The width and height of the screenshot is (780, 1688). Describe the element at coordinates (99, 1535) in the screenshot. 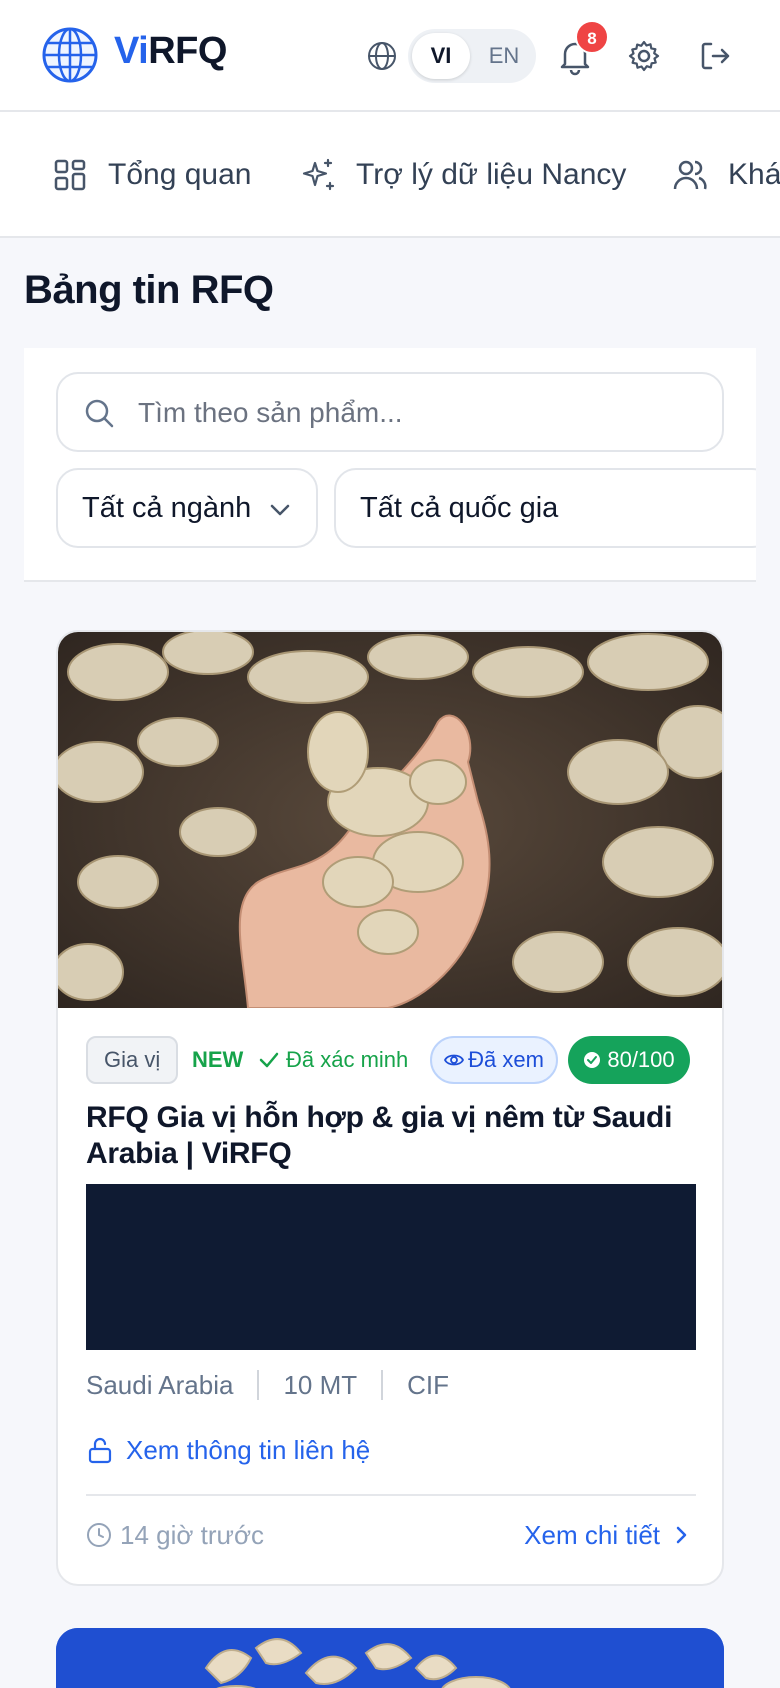

I see `clock-icon` at that location.